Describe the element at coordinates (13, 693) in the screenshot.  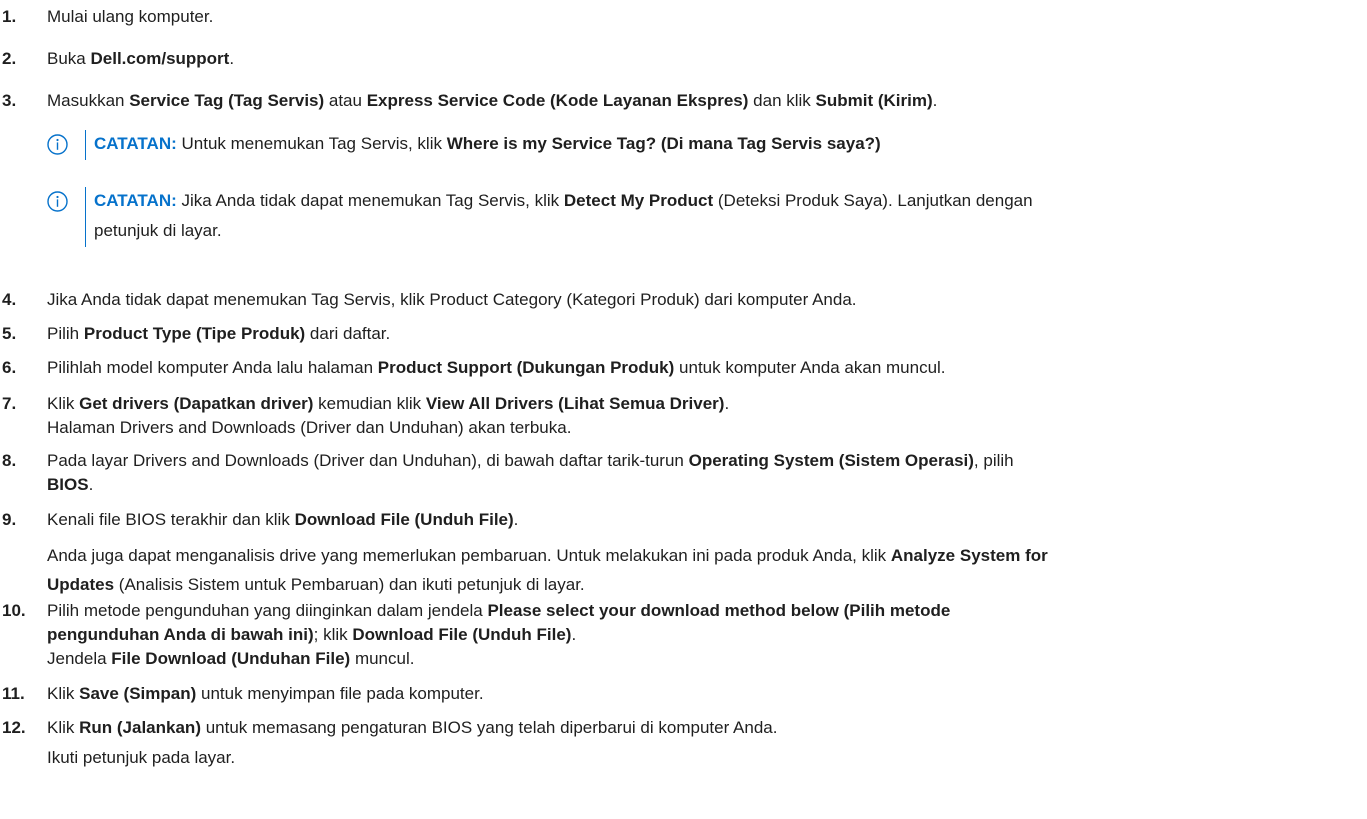
I see `step-number: 11.` at that location.